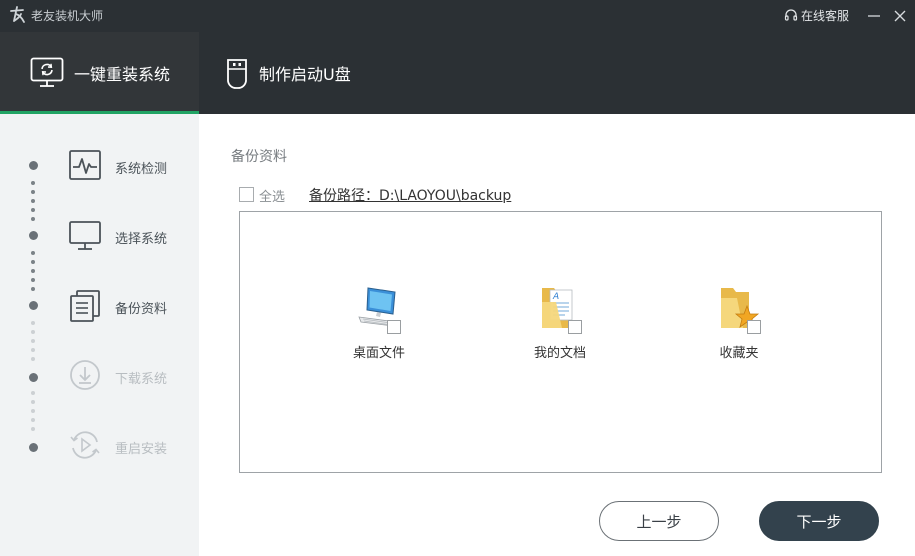 The height and width of the screenshot is (556, 915). I want to click on backup-item-favorites: 收藏夹, so click(739, 324).